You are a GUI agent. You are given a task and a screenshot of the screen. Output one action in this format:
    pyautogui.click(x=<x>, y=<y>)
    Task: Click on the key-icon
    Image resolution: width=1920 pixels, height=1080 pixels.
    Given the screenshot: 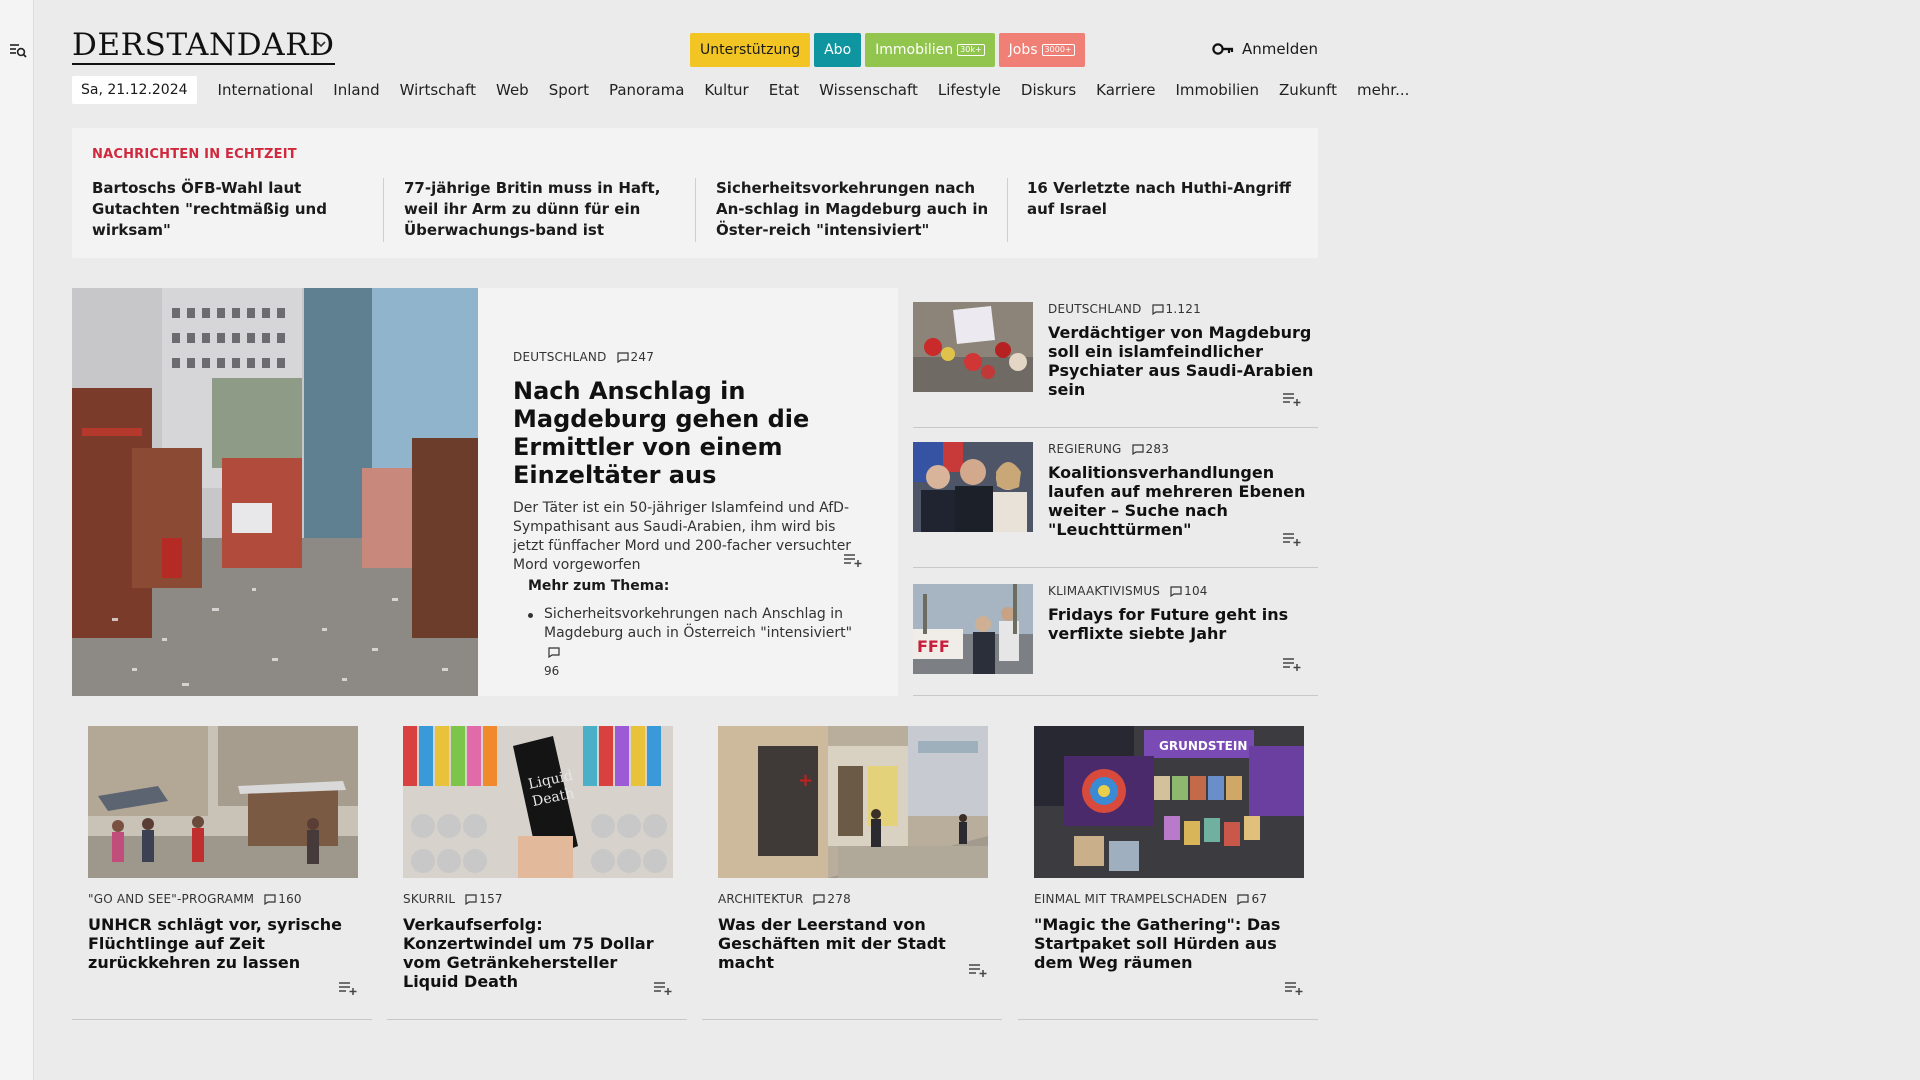 What is the action you would take?
    pyautogui.click(x=1223, y=49)
    